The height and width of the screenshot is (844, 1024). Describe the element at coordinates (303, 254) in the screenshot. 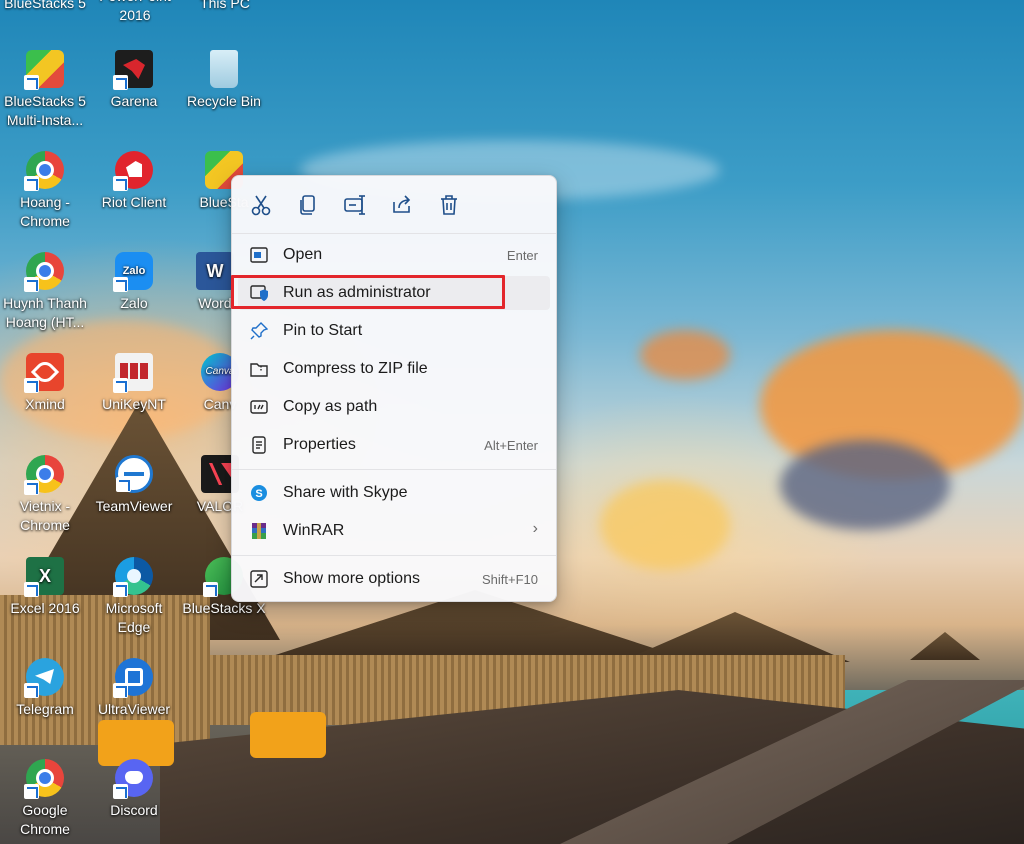

I see `menu-item-label: Open` at that location.